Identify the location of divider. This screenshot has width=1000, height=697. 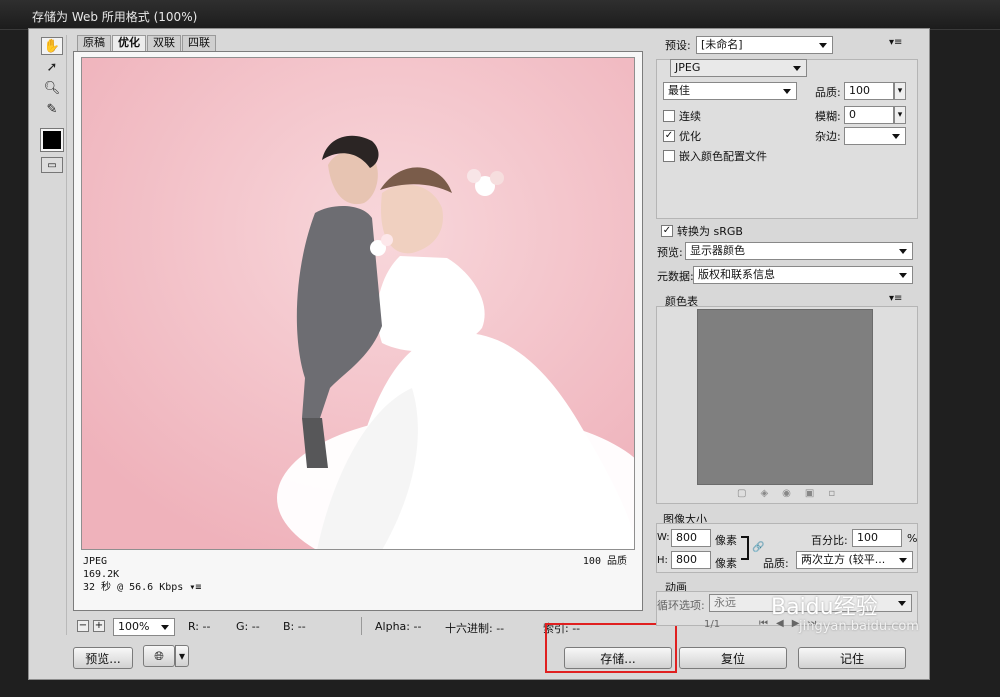
(361, 626).